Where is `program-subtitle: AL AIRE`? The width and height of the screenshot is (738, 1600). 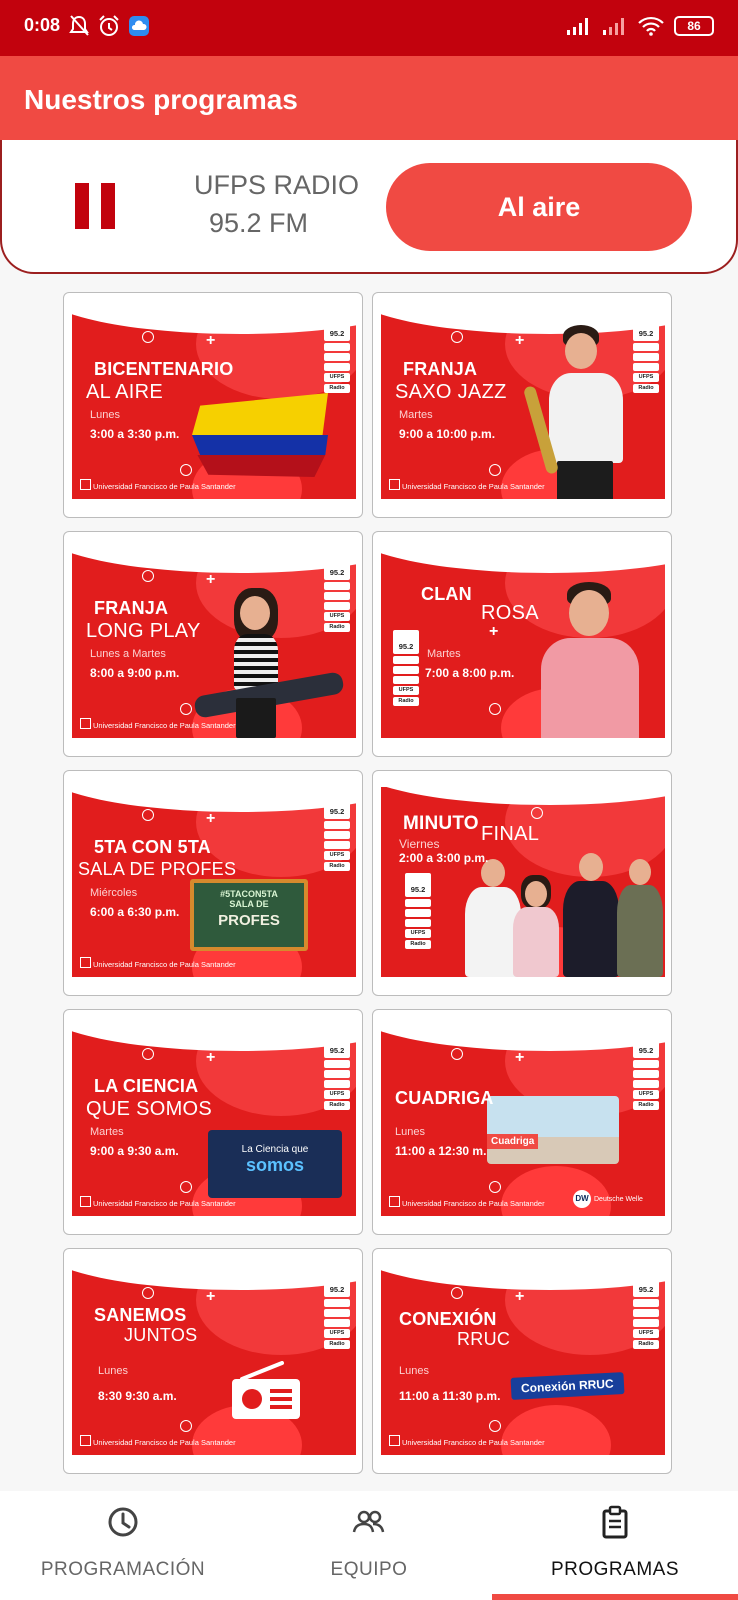 program-subtitle: AL AIRE is located at coordinates (124, 392).